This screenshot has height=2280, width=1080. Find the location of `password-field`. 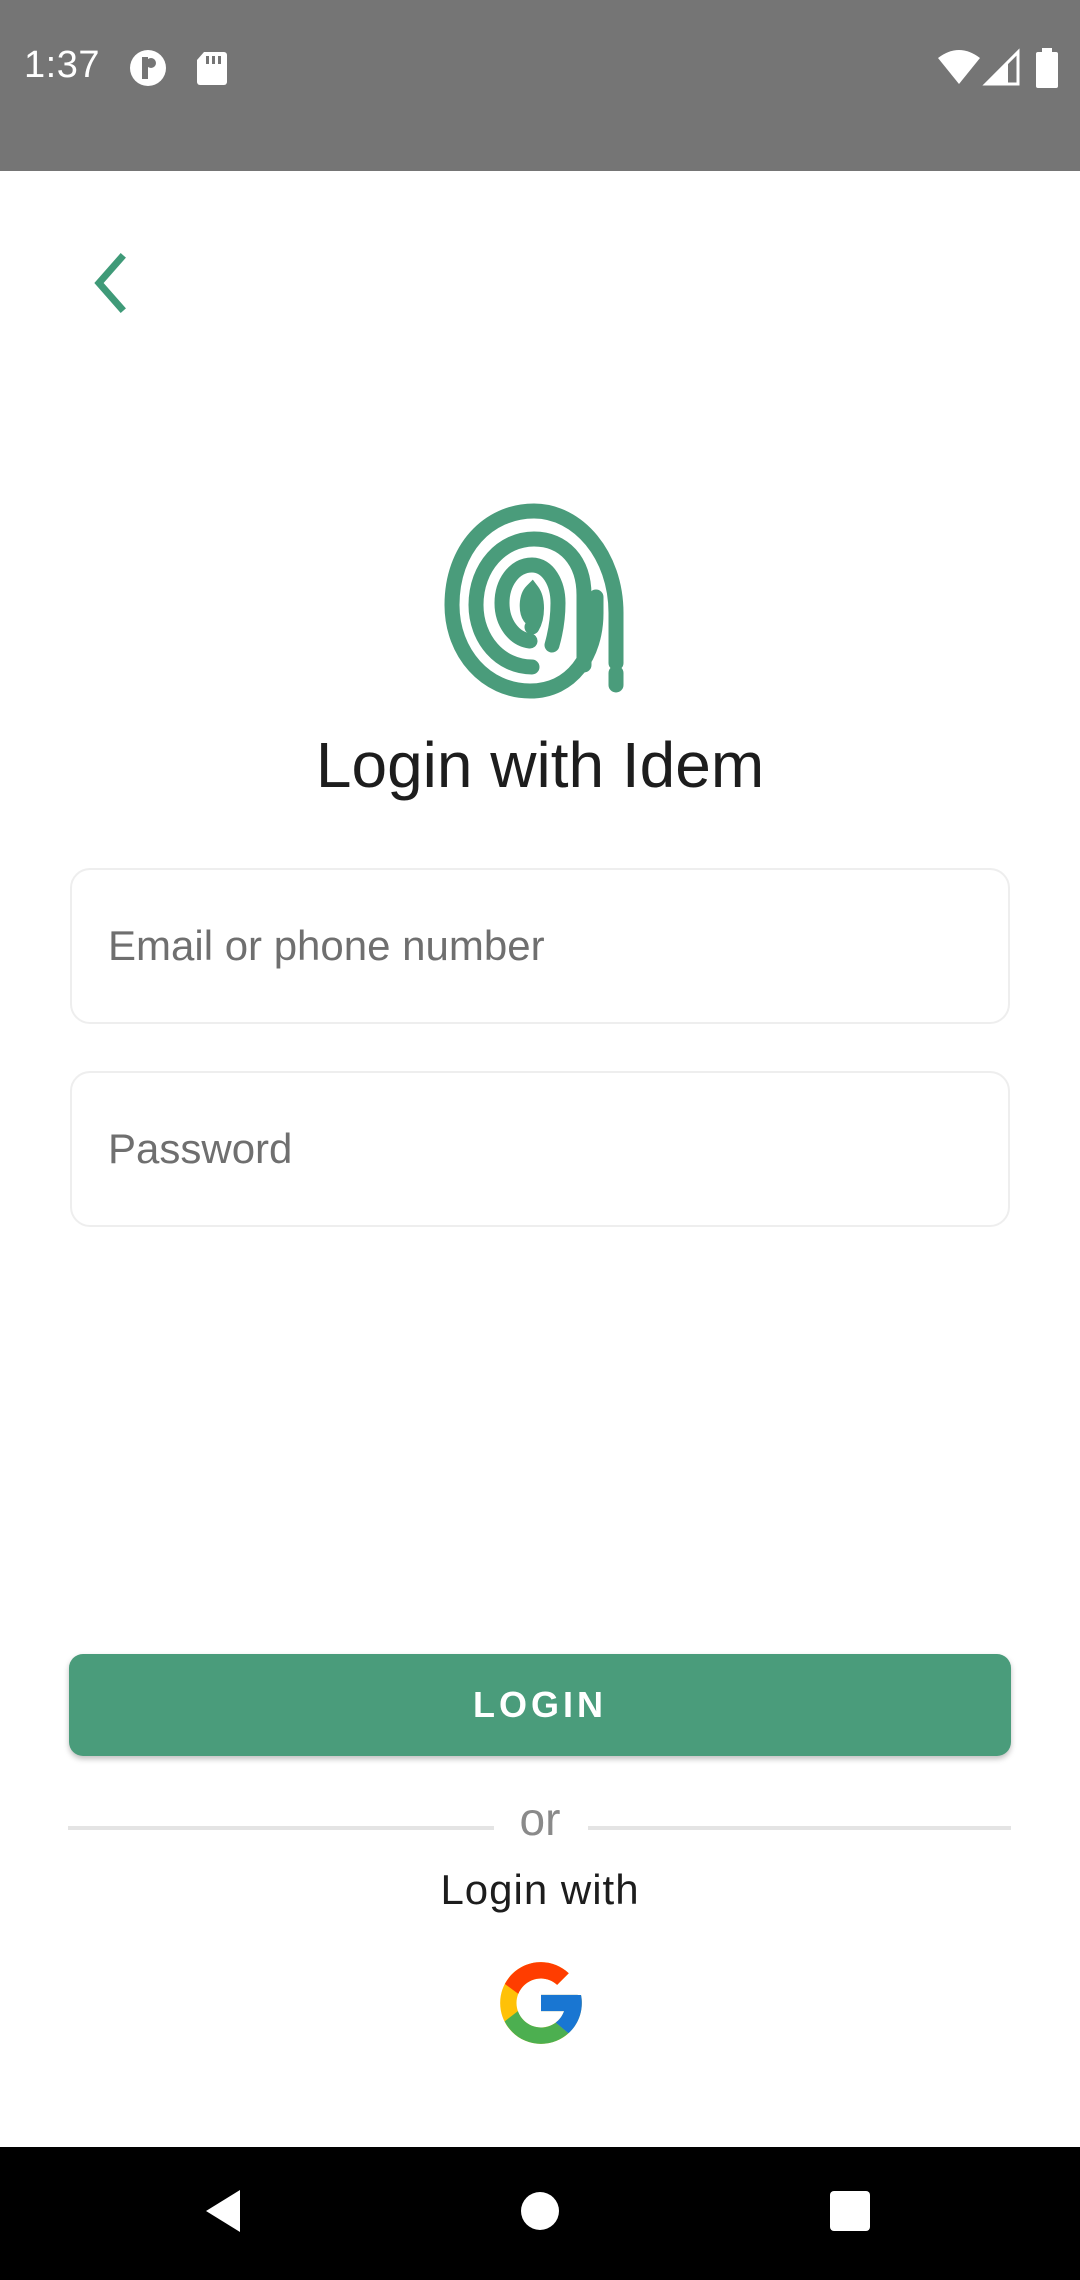

password-field is located at coordinates (540, 1149).